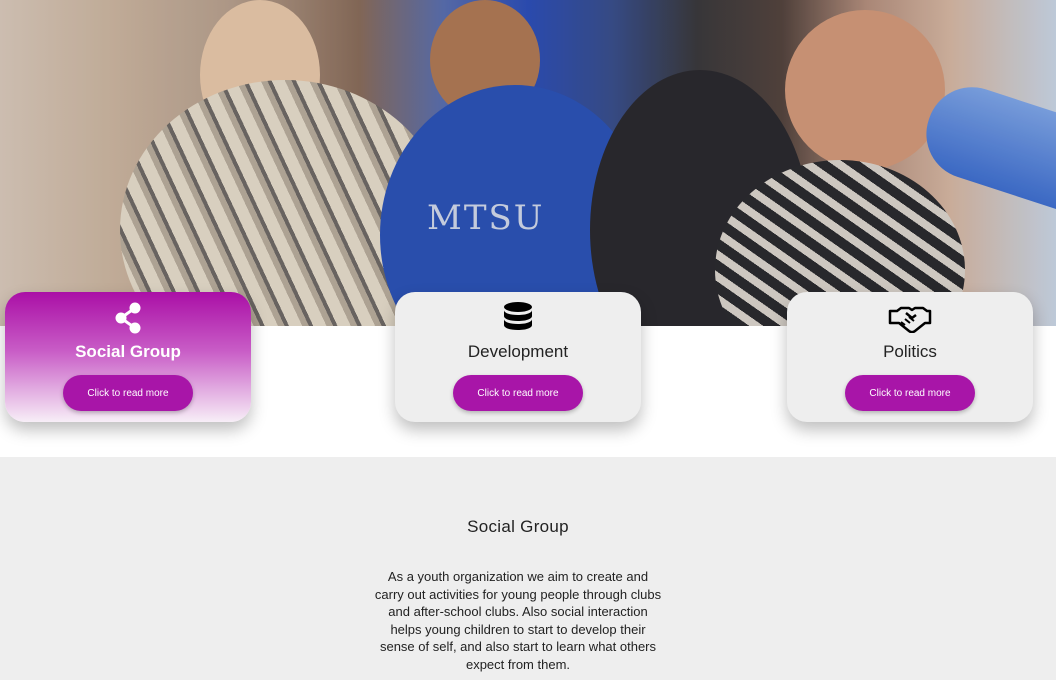  I want to click on share-icon, so click(128, 318).